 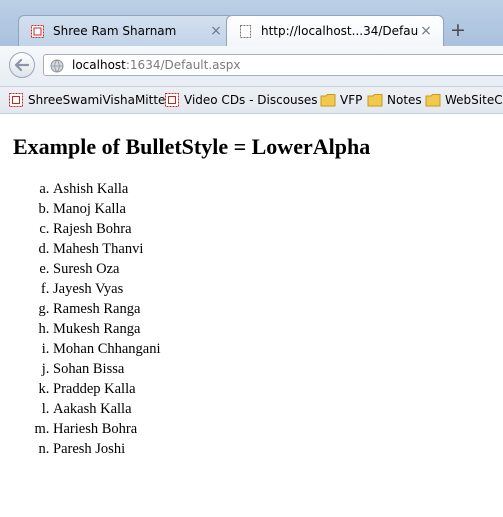 I want to click on list-item: Mahesh Thanvi, so click(x=107, y=249).